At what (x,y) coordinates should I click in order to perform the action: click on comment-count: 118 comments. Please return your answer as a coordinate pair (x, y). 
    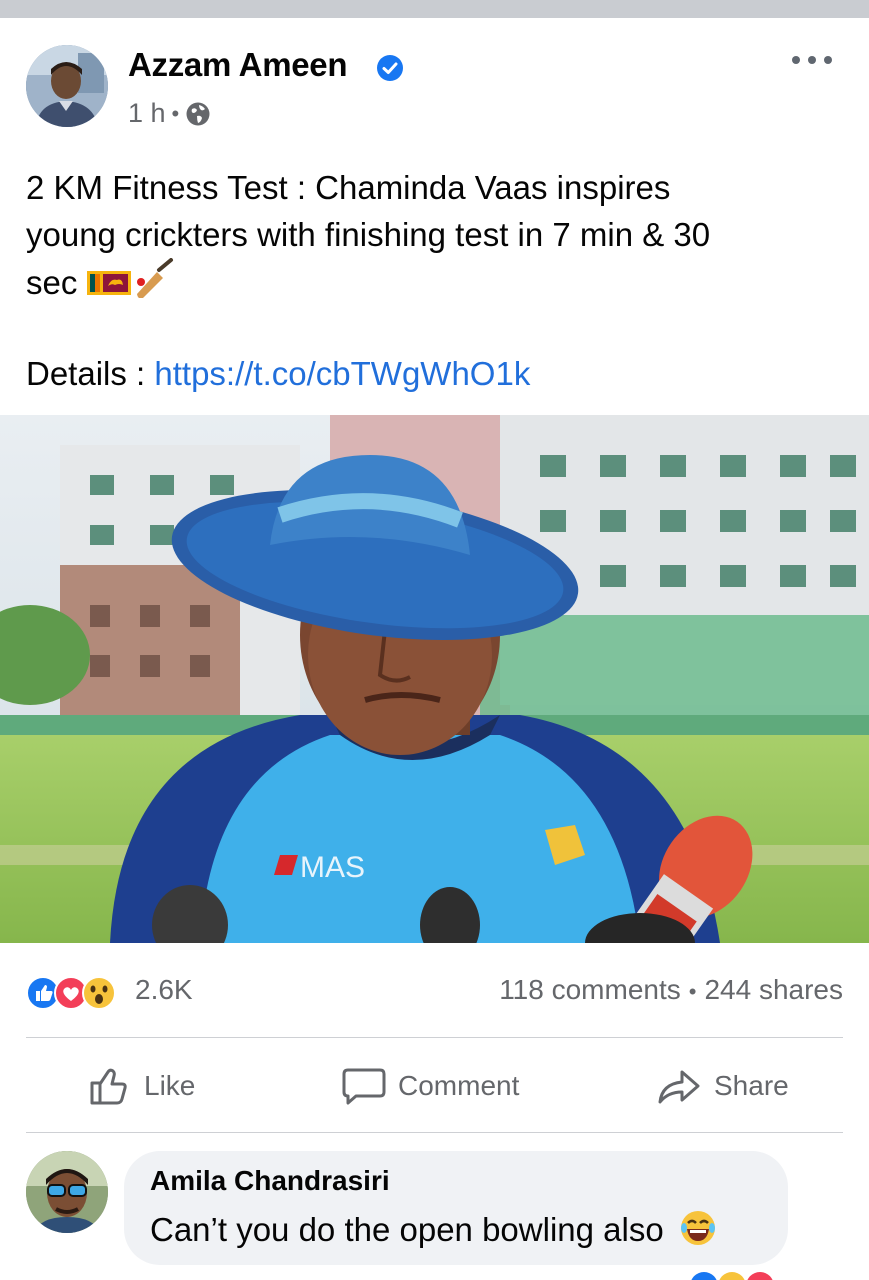
    Looking at the image, I should click on (590, 989).